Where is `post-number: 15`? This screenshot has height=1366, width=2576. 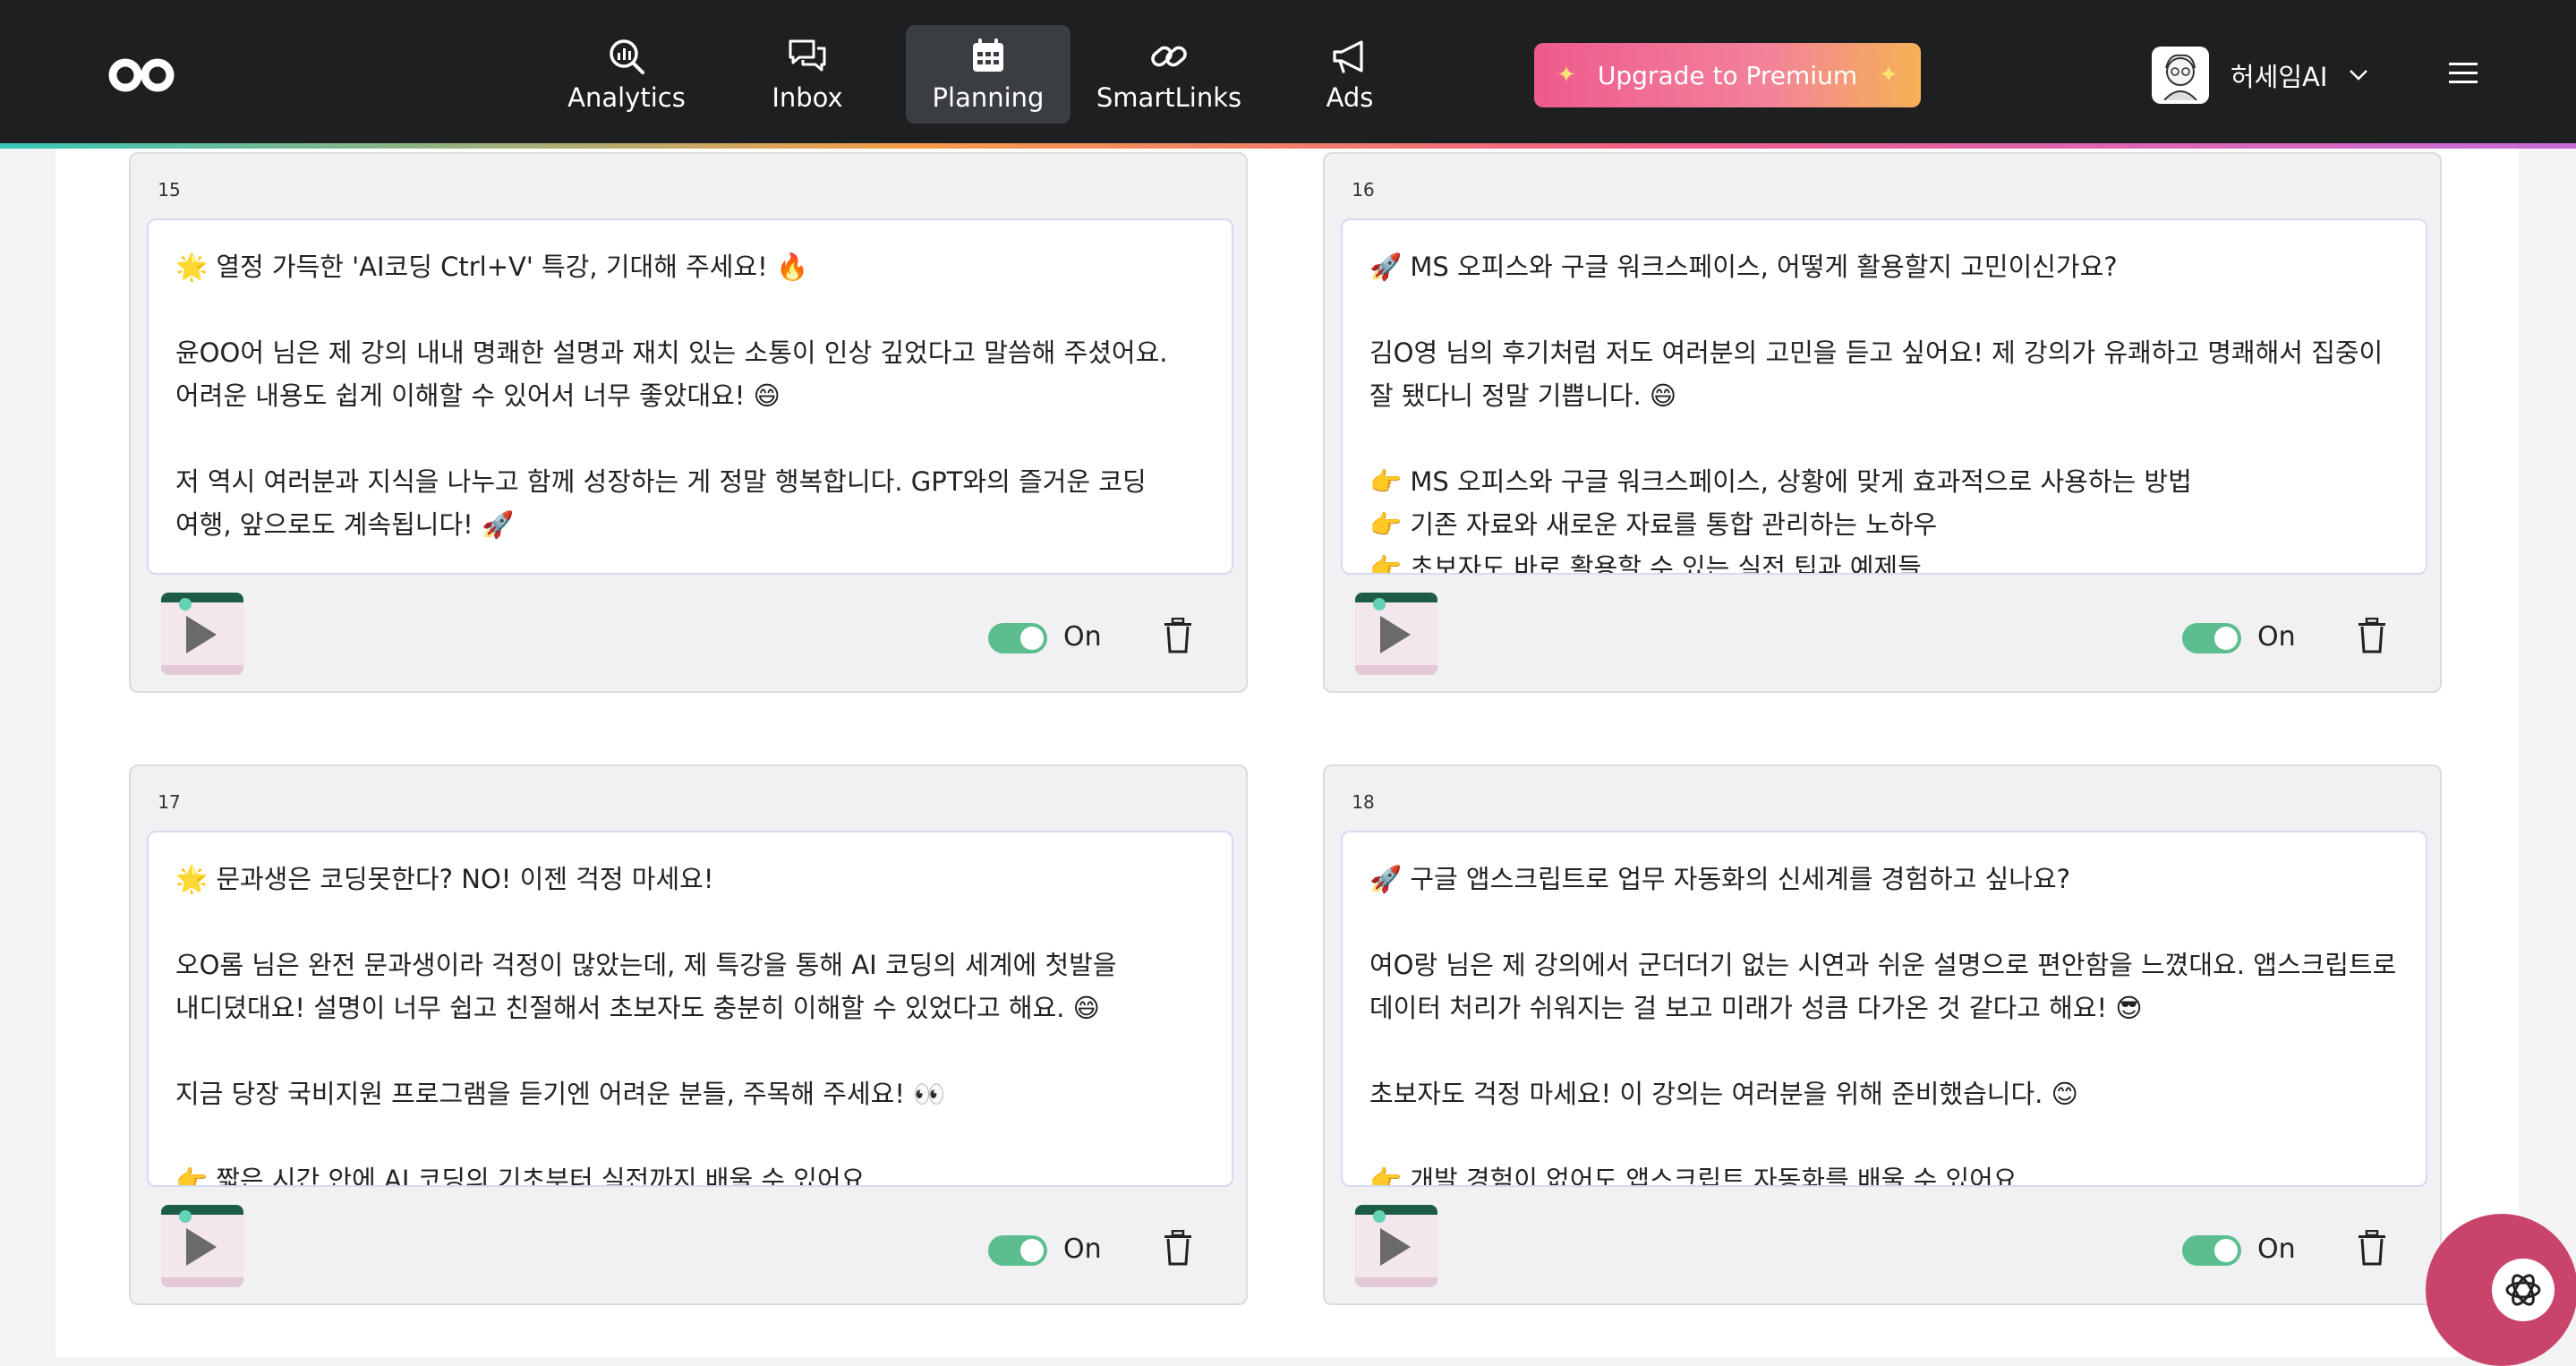
post-number: 15 is located at coordinates (169, 190).